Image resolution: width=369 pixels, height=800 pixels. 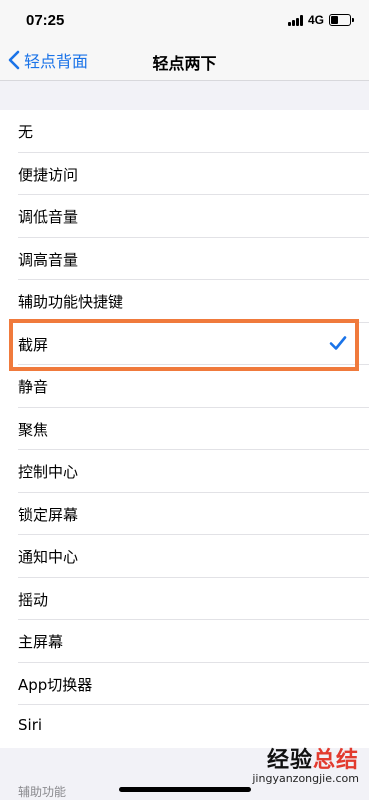 I want to click on option-label: Siri, so click(x=30, y=725).